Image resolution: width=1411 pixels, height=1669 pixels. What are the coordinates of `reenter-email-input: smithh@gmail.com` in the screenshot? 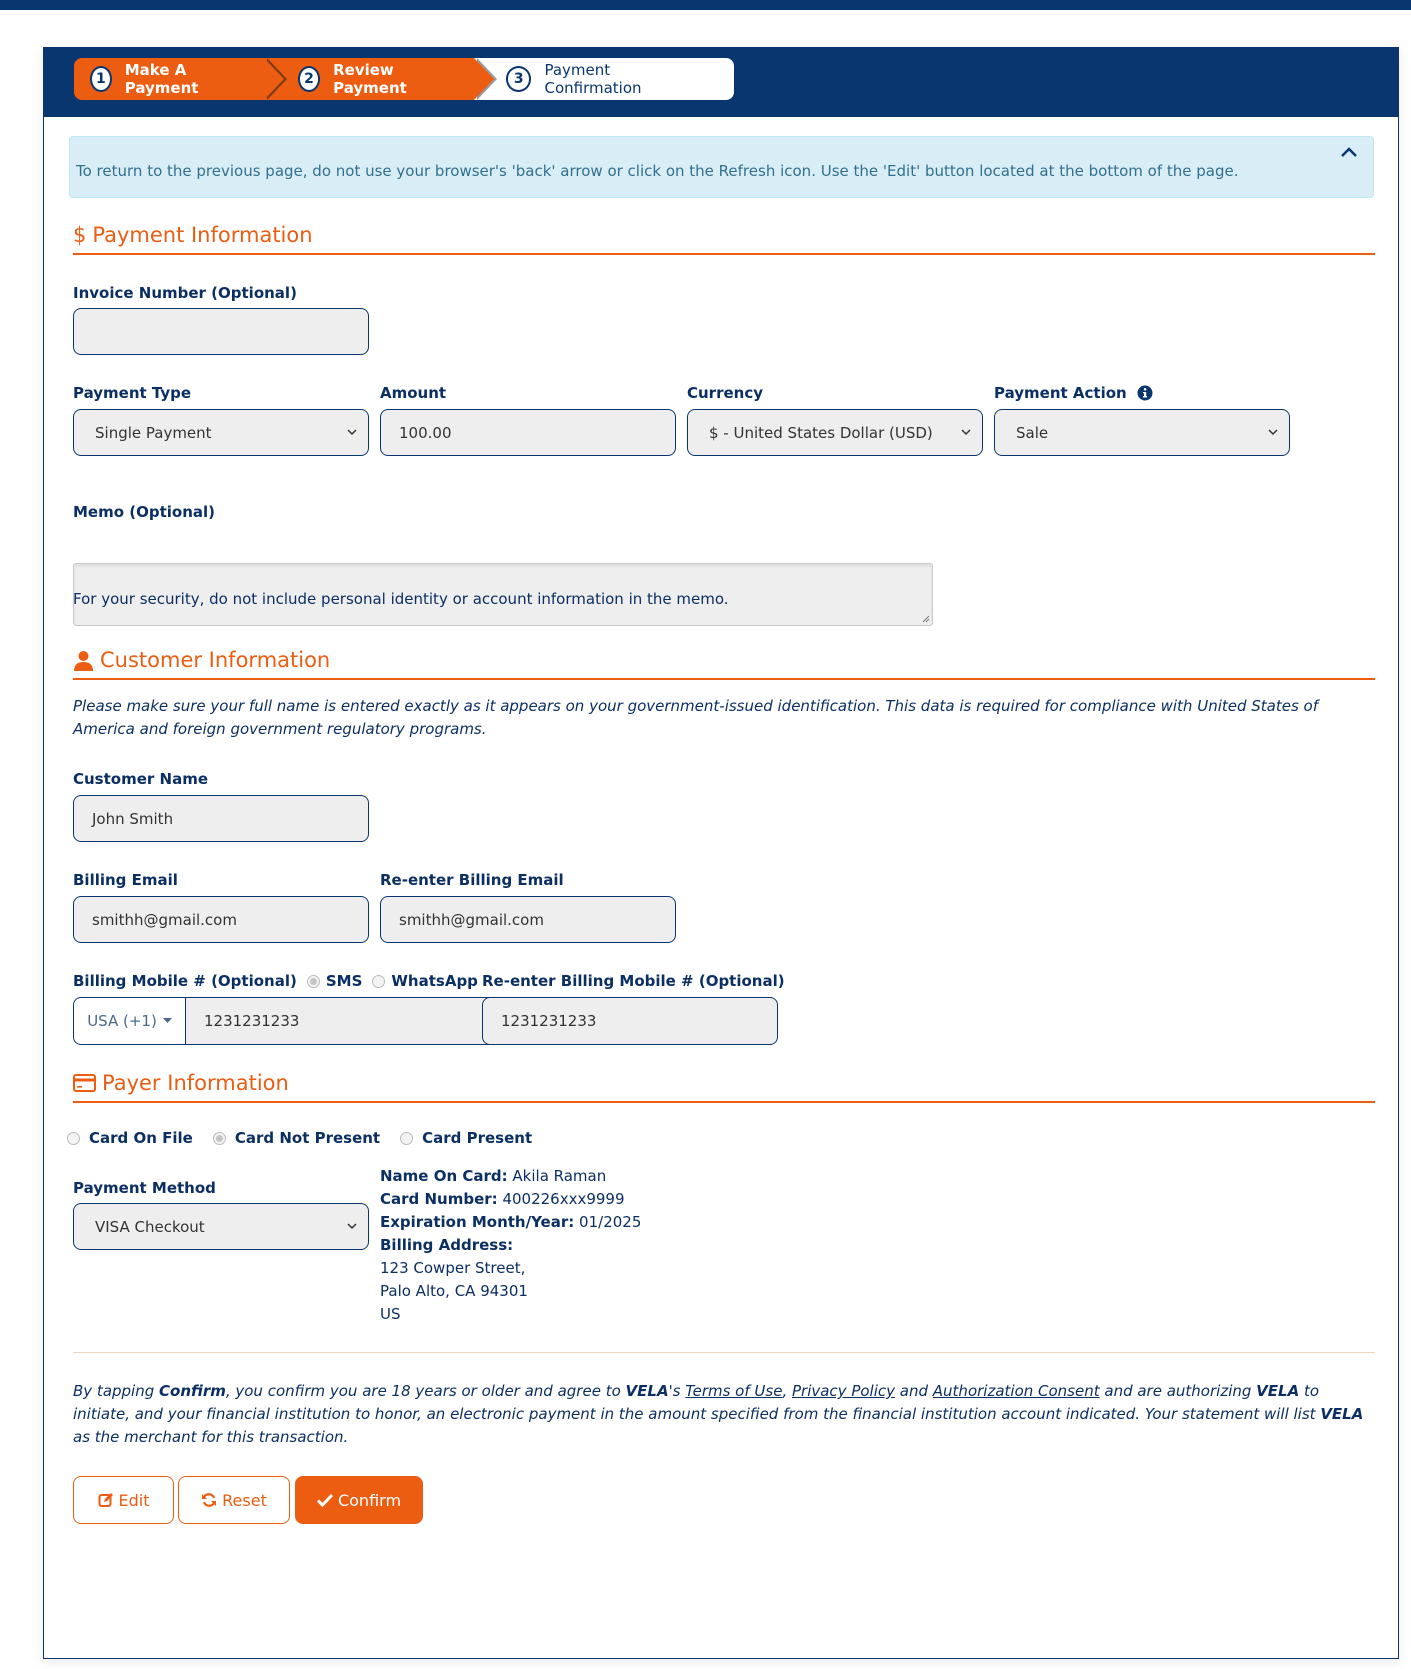 It's located at (528, 919).